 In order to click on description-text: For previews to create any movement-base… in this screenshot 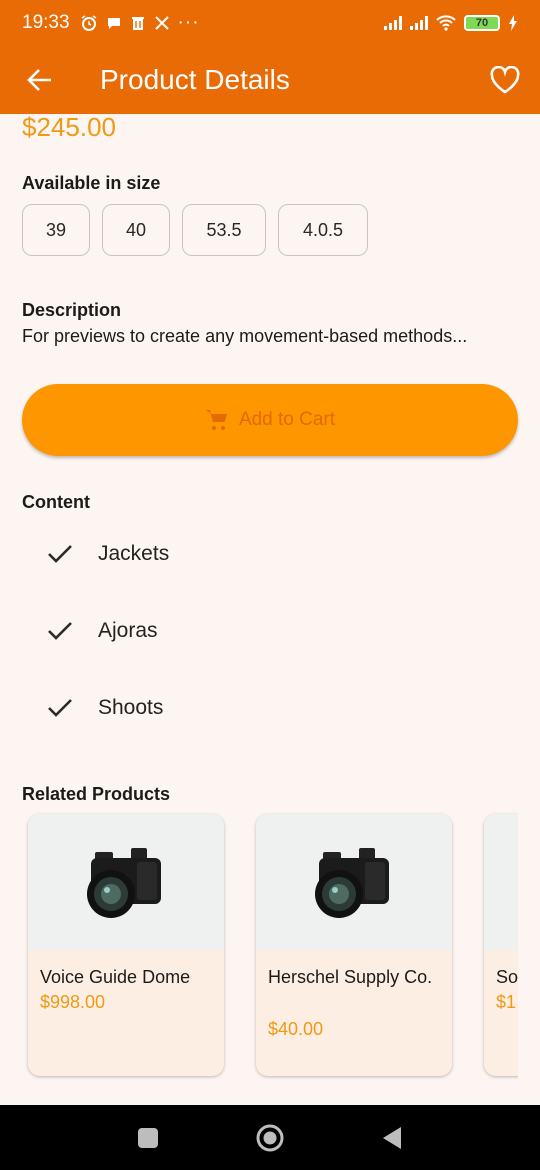, I will do `click(245, 336)`.